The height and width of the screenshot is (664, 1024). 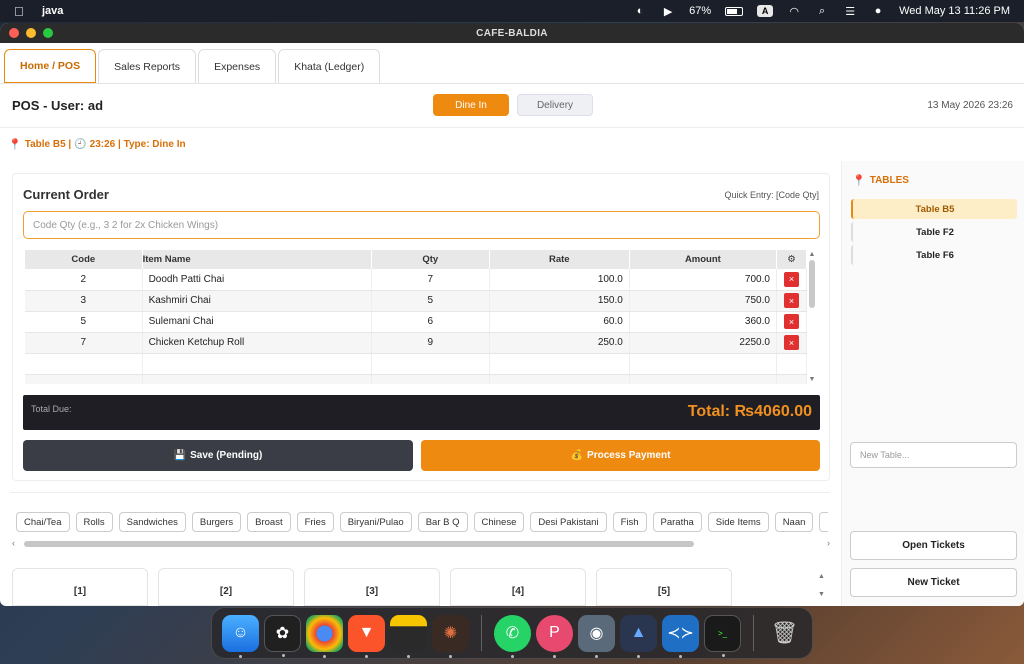 I want to click on table-row: 2 Doodh Patti Chai 7 100.0 700.0 ×, so click(x=416, y=280).